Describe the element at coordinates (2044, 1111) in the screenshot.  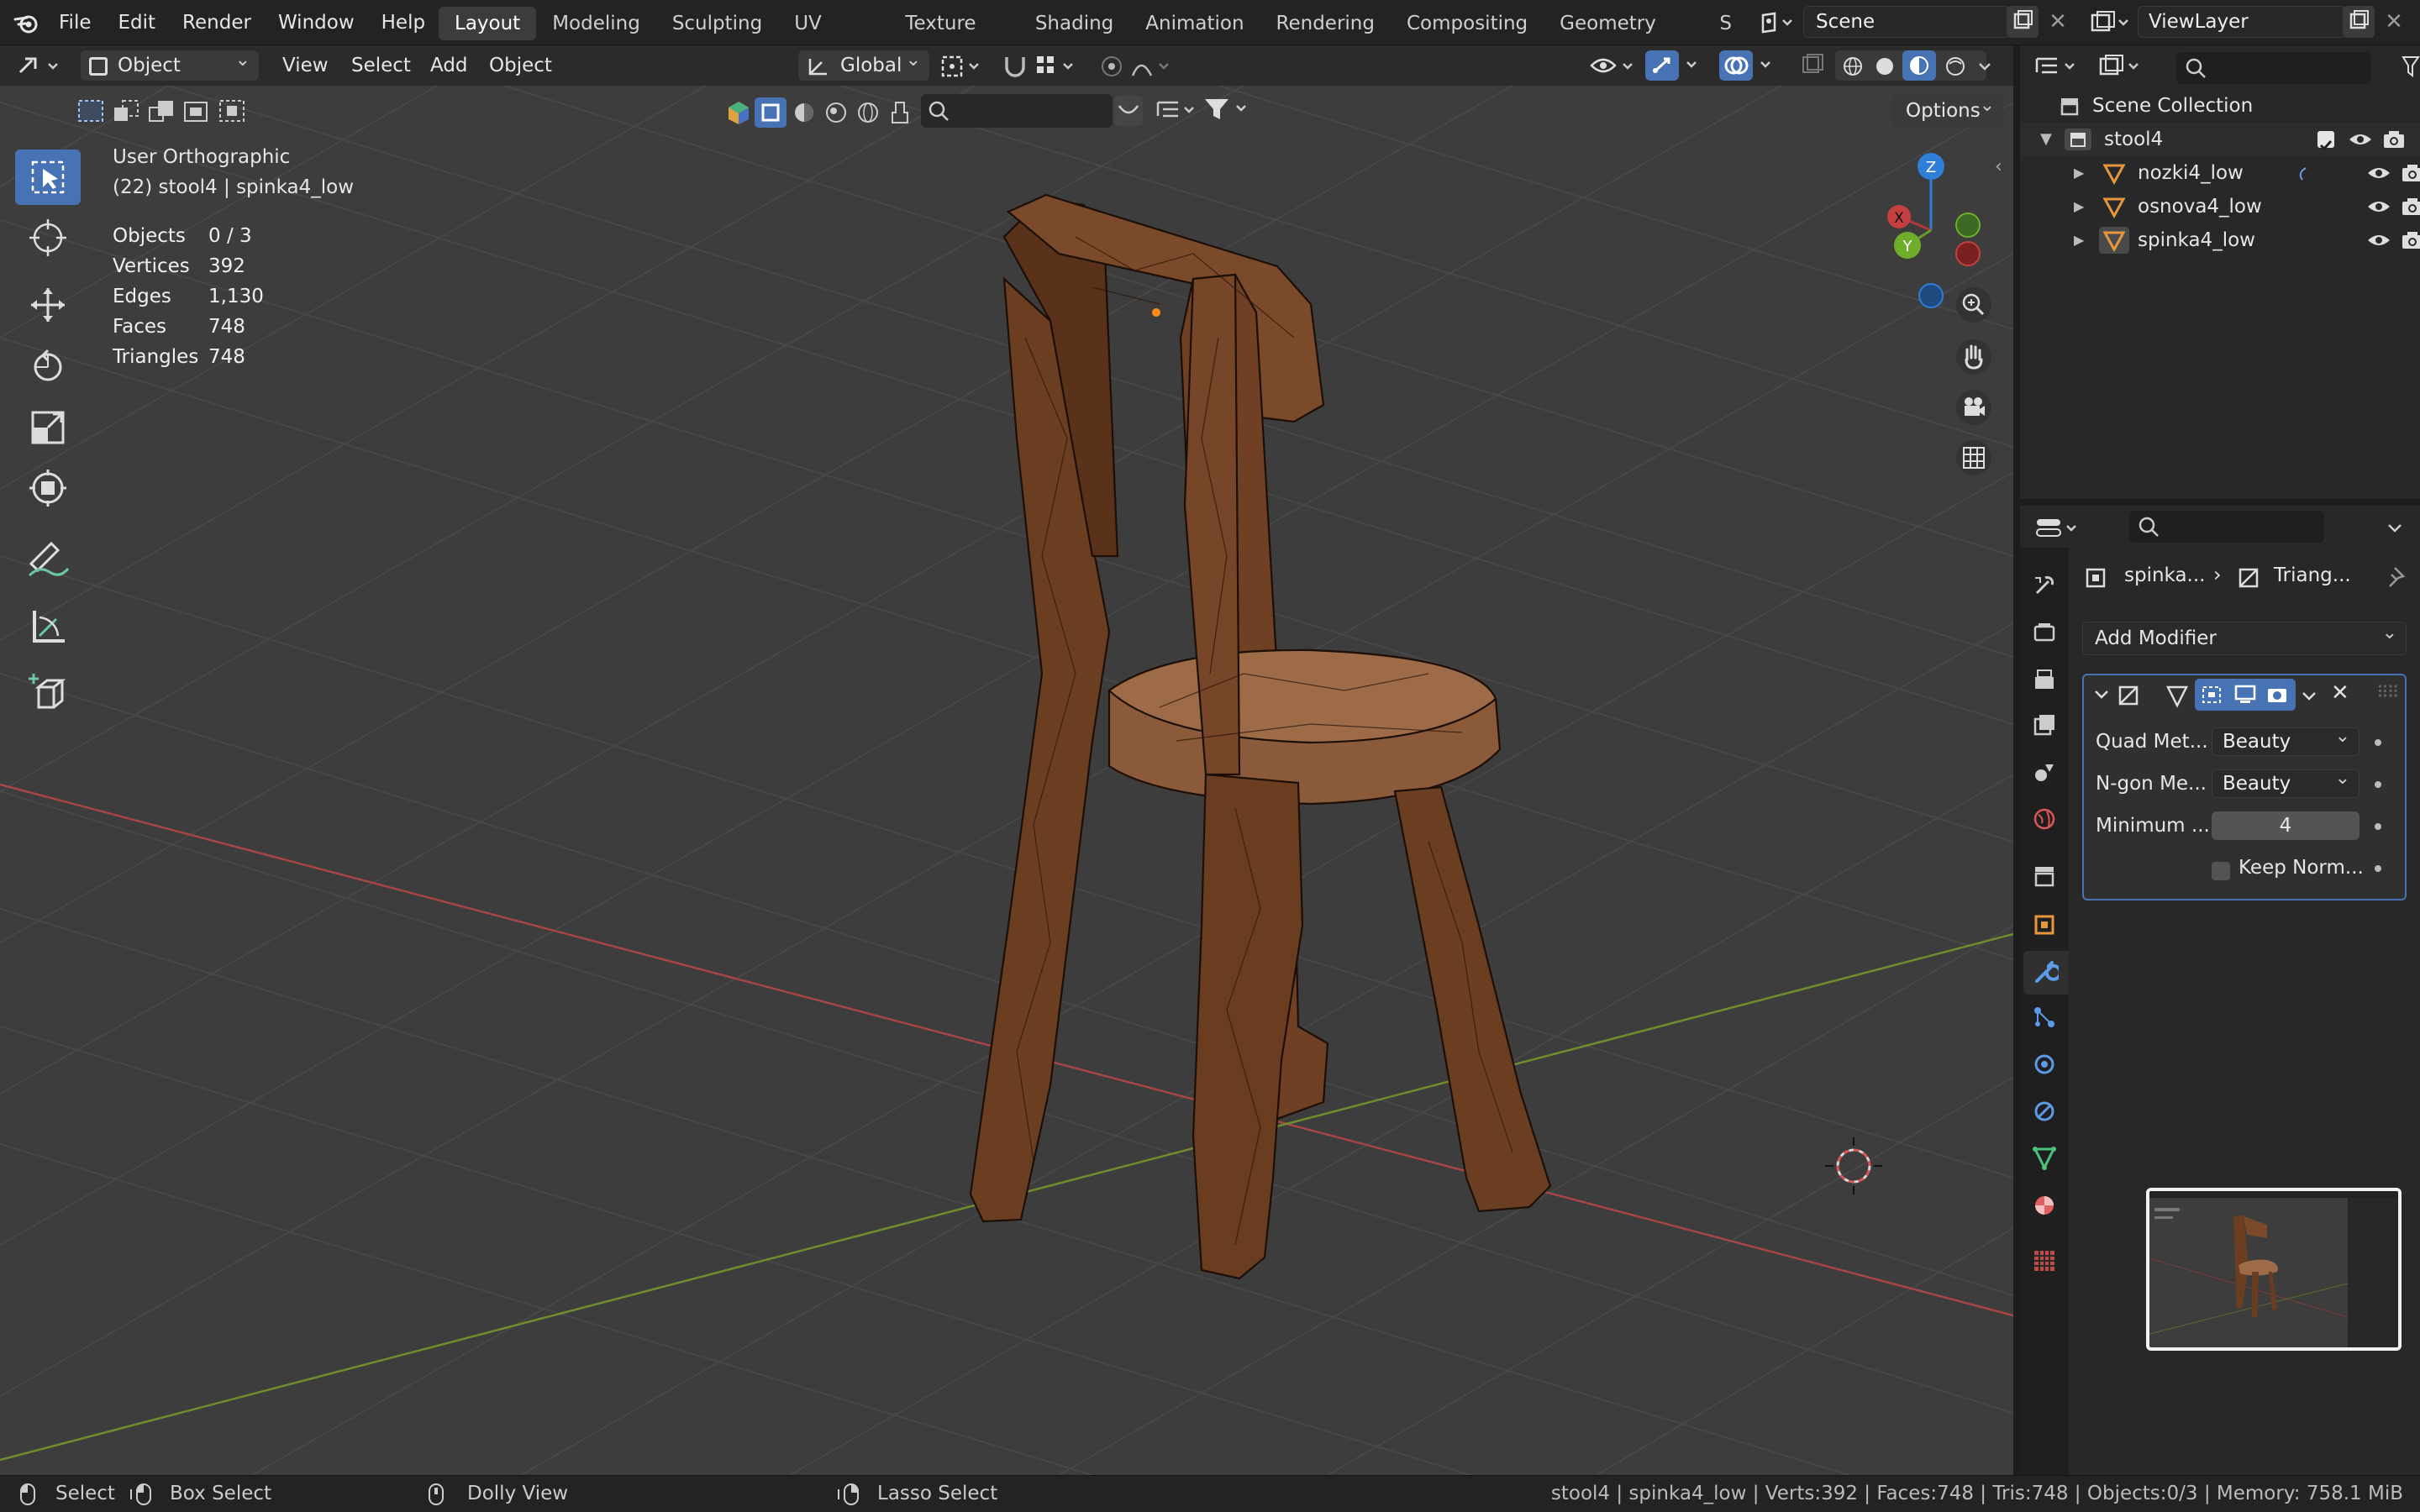
I see `constraints-tab-icon` at that location.